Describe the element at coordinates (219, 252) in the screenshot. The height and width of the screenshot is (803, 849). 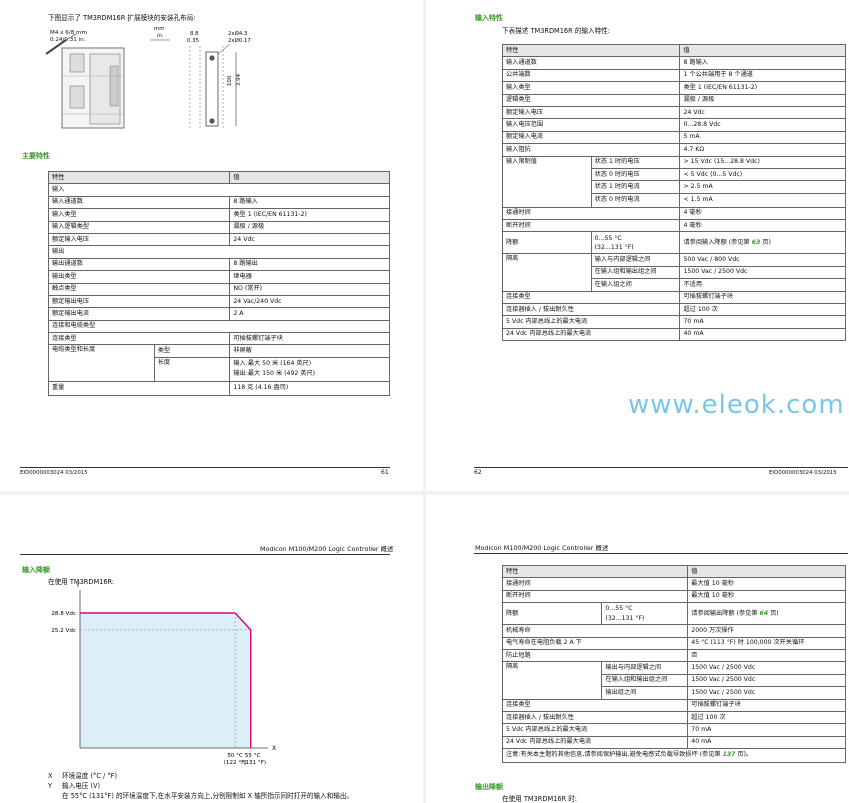
I see `section-output: 输出` at that location.